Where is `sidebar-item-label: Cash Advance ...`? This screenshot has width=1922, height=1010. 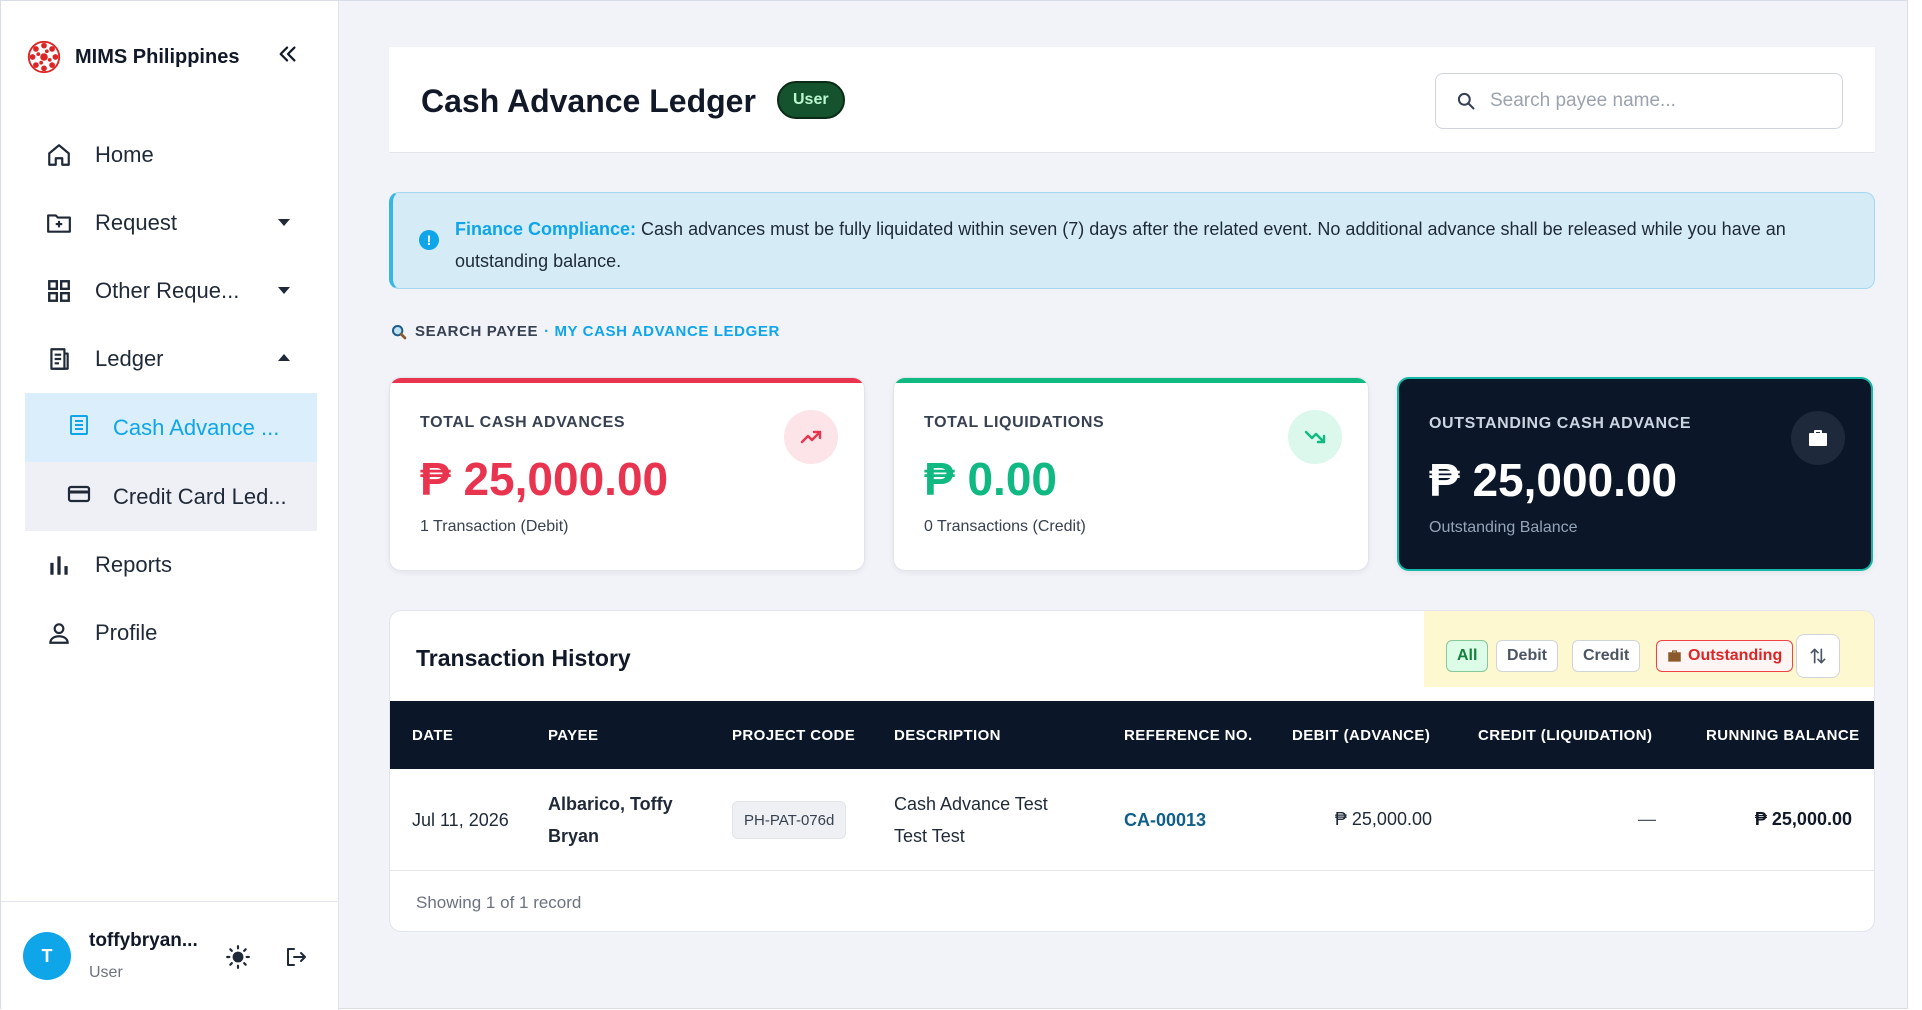 sidebar-item-label: Cash Advance ... is located at coordinates (196, 427).